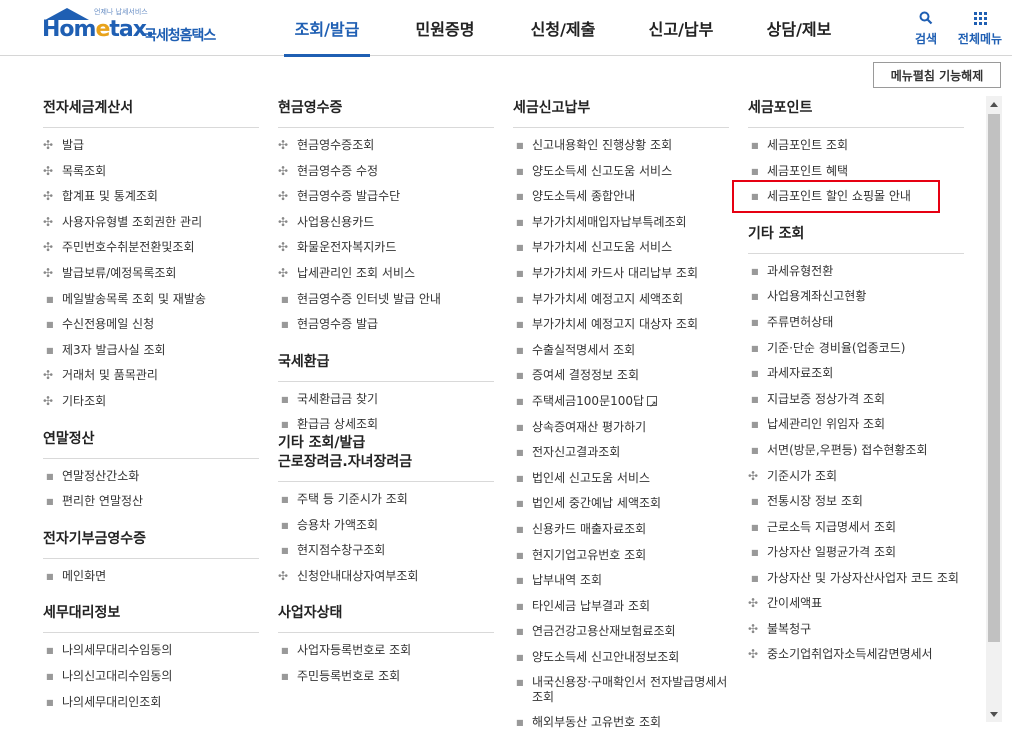 The image size is (1012, 741). What do you see at coordinates (621, 300) in the screenshot?
I see `menu-item: ■ 부가가치세 예정고지 세액조회` at bounding box center [621, 300].